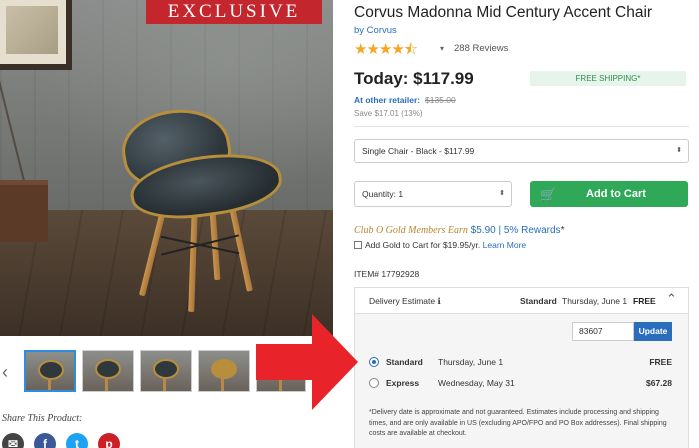  What do you see at coordinates (521, 364) in the screenshot?
I see `shipping-option-standard: Standard Thursday, June 1 FREE` at bounding box center [521, 364].